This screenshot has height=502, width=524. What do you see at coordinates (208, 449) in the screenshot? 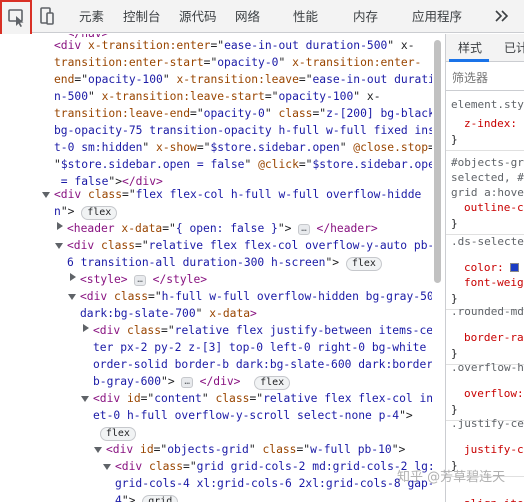
I see `dom-token: objects-grid` at bounding box center [208, 449].